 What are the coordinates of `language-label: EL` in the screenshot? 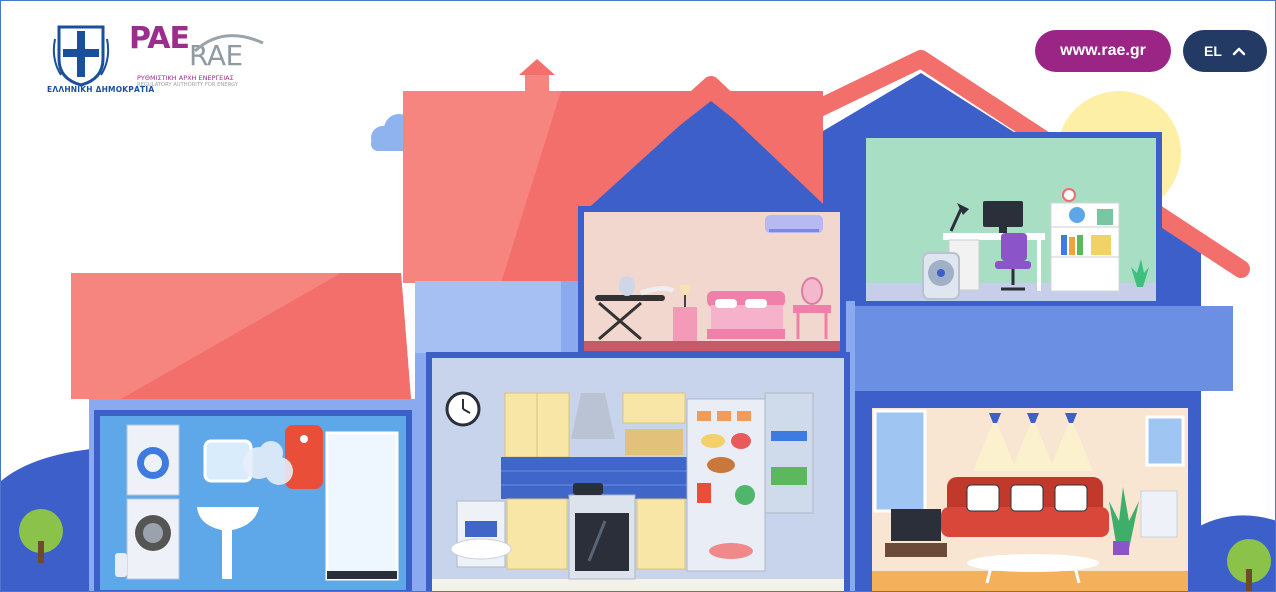 It's located at (1213, 51).